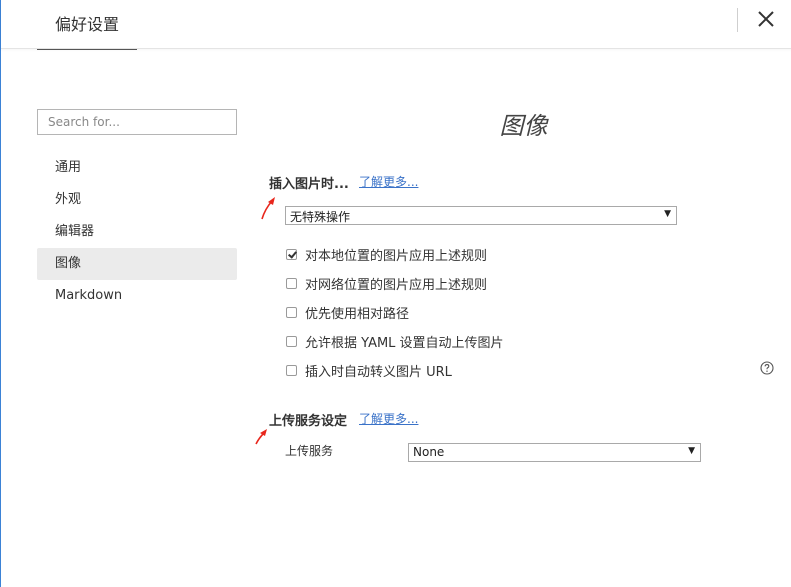 This screenshot has height=587, width=791. I want to click on option-row-relative: 优先使用相对路径, so click(348, 312).